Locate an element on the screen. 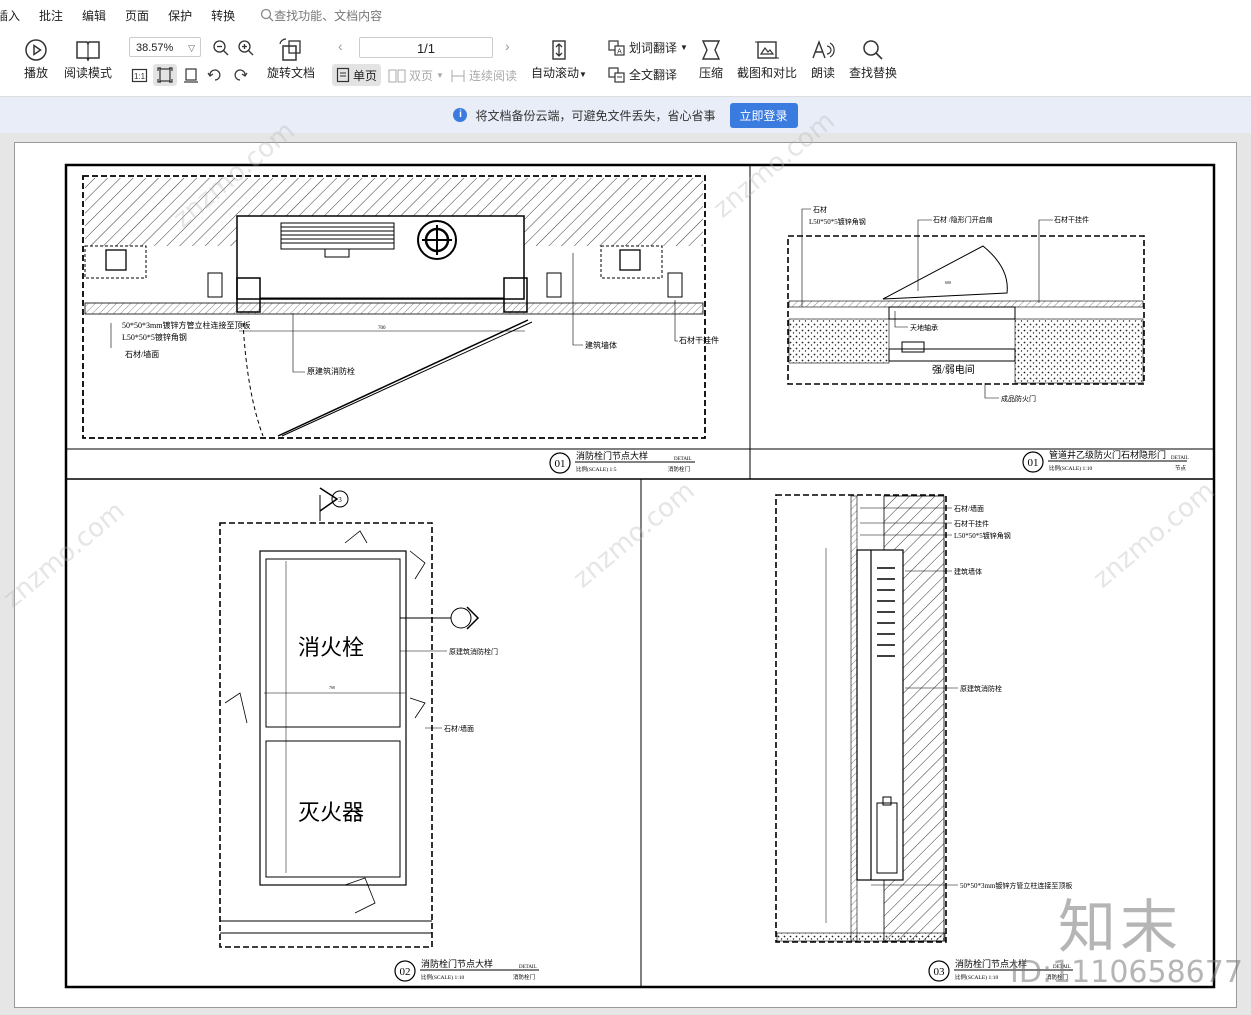 The image size is (1251, 1015). p2-label-2: 石材 /隐形门开启扇 is located at coordinates (963, 219).